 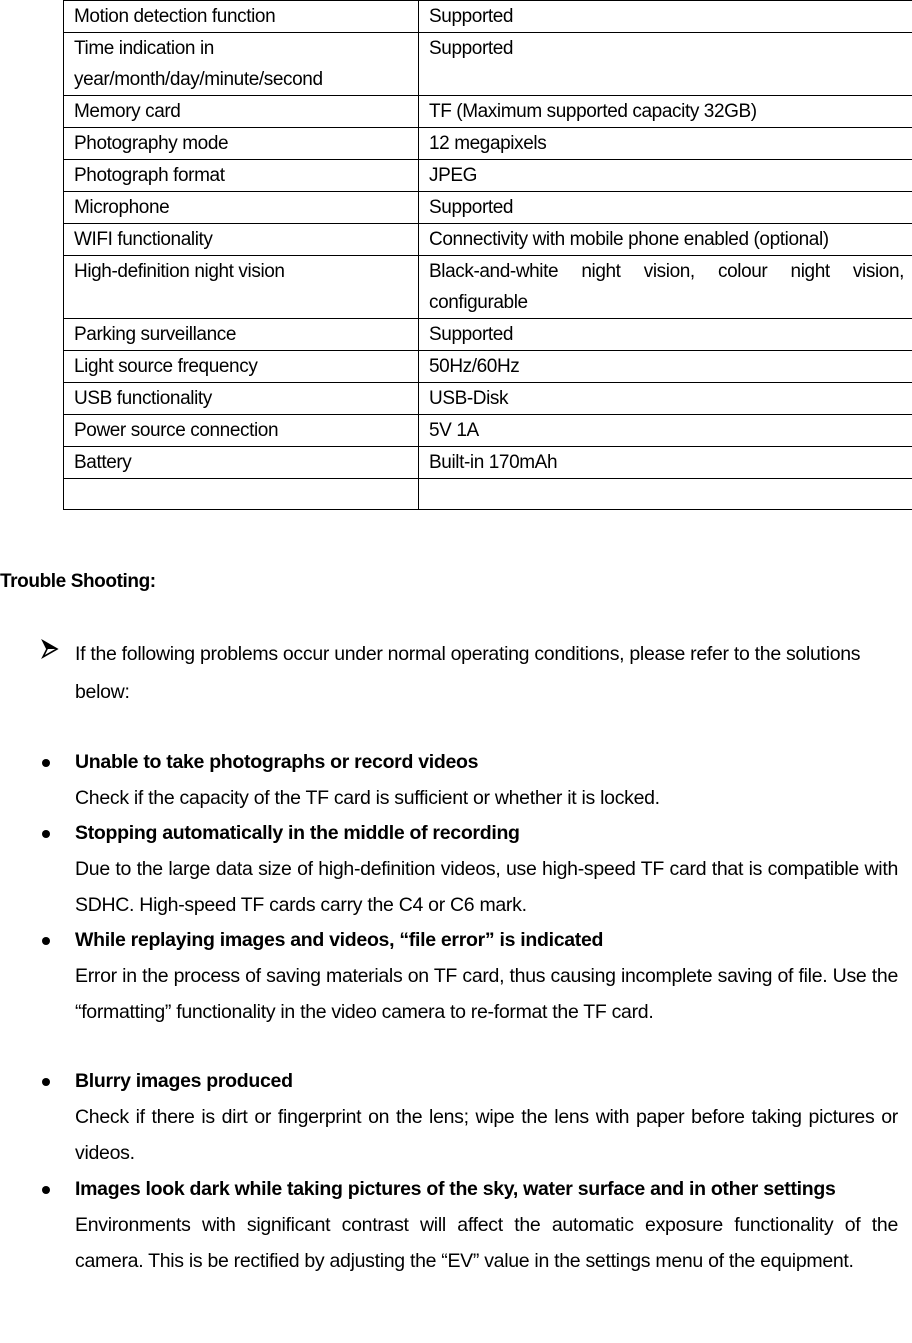 What do you see at coordinates (241, 111) in the screenshot?
I see `feature-cell: Memory card` at bounding box center [241, 111].